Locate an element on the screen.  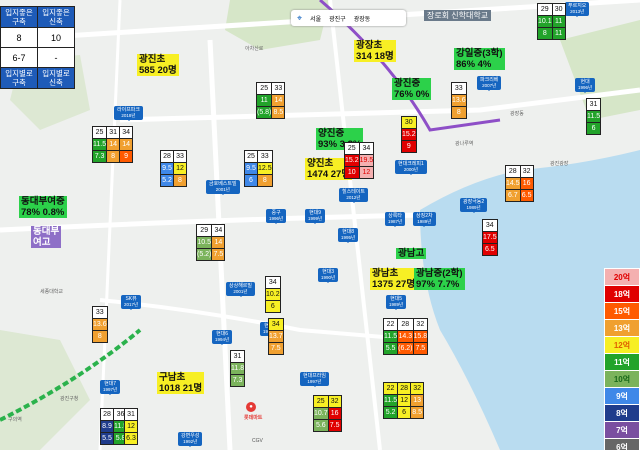
school-gwangil-middle: 강일중(3학) 86% 4% is located at coordinates (479, 59).